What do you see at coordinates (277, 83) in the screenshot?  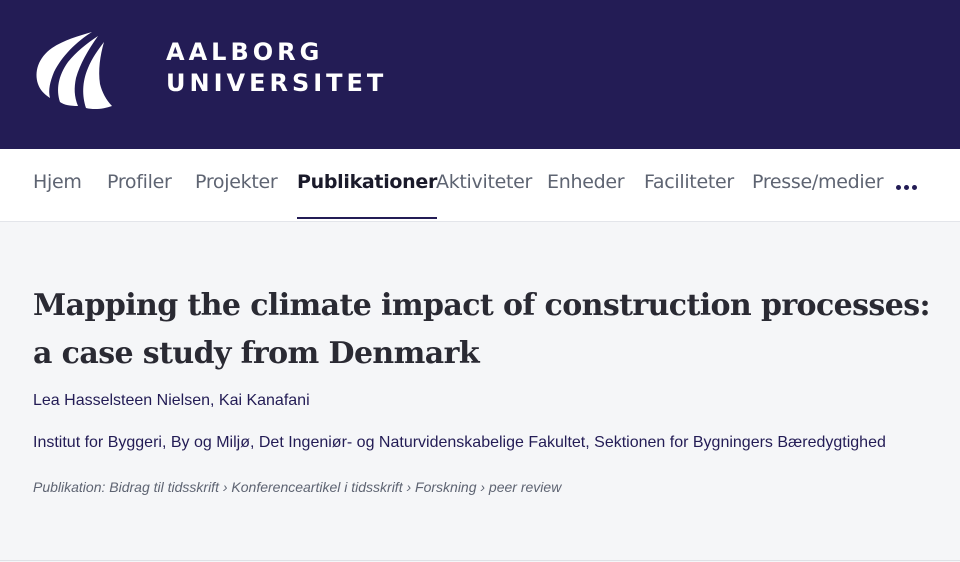 I see `logo-line-2: UNIVERSITET` at bounding box center [277, 83].